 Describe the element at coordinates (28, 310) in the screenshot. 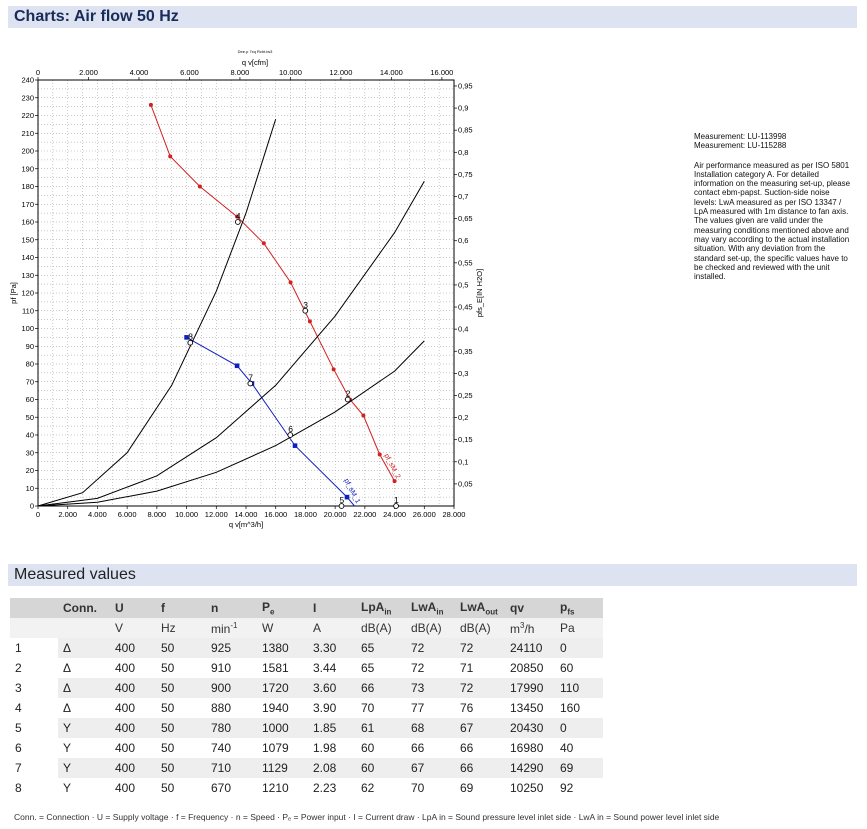

I see `y-tick-label: 110` at that location.